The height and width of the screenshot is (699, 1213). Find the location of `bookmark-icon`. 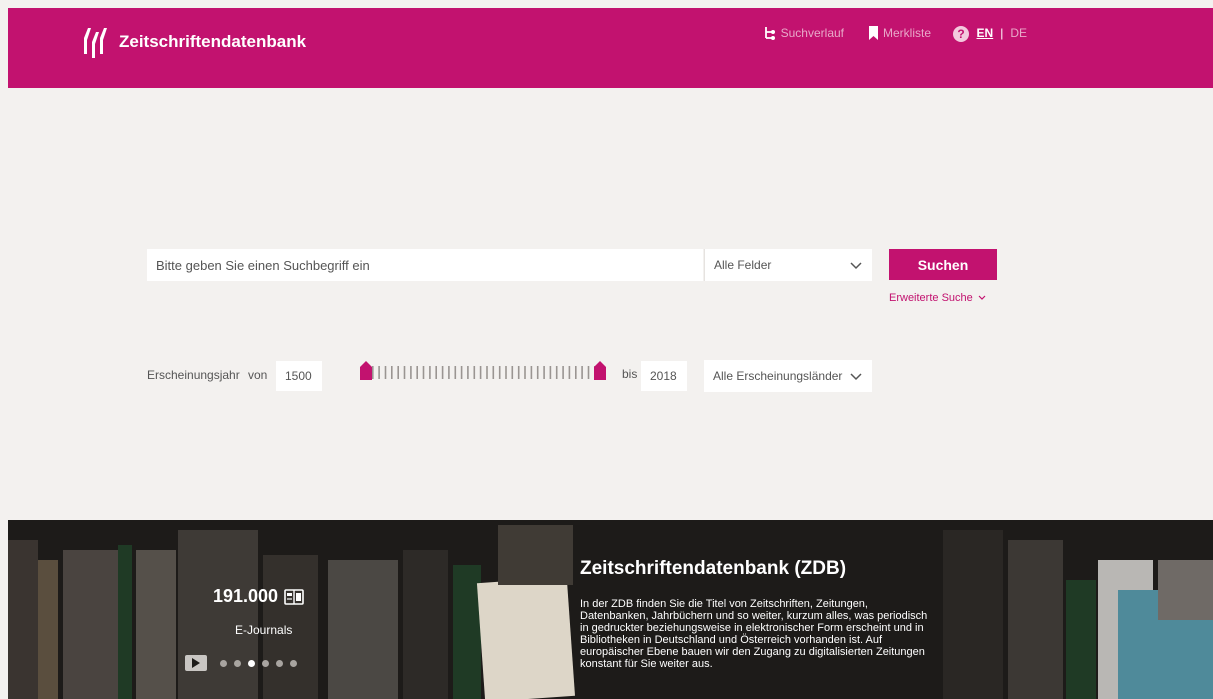

bookmark-icon is located at coordinates (873, 33).